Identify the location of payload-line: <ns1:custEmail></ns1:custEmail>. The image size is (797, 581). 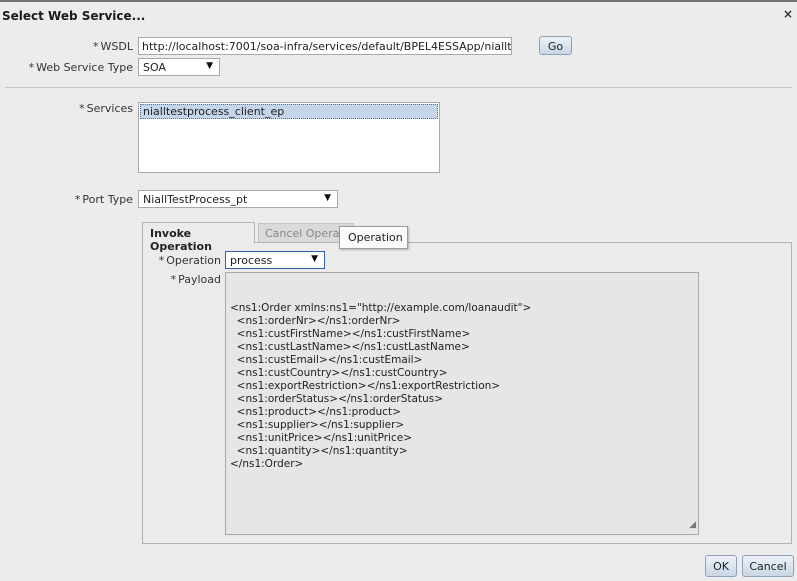
(326, 360).